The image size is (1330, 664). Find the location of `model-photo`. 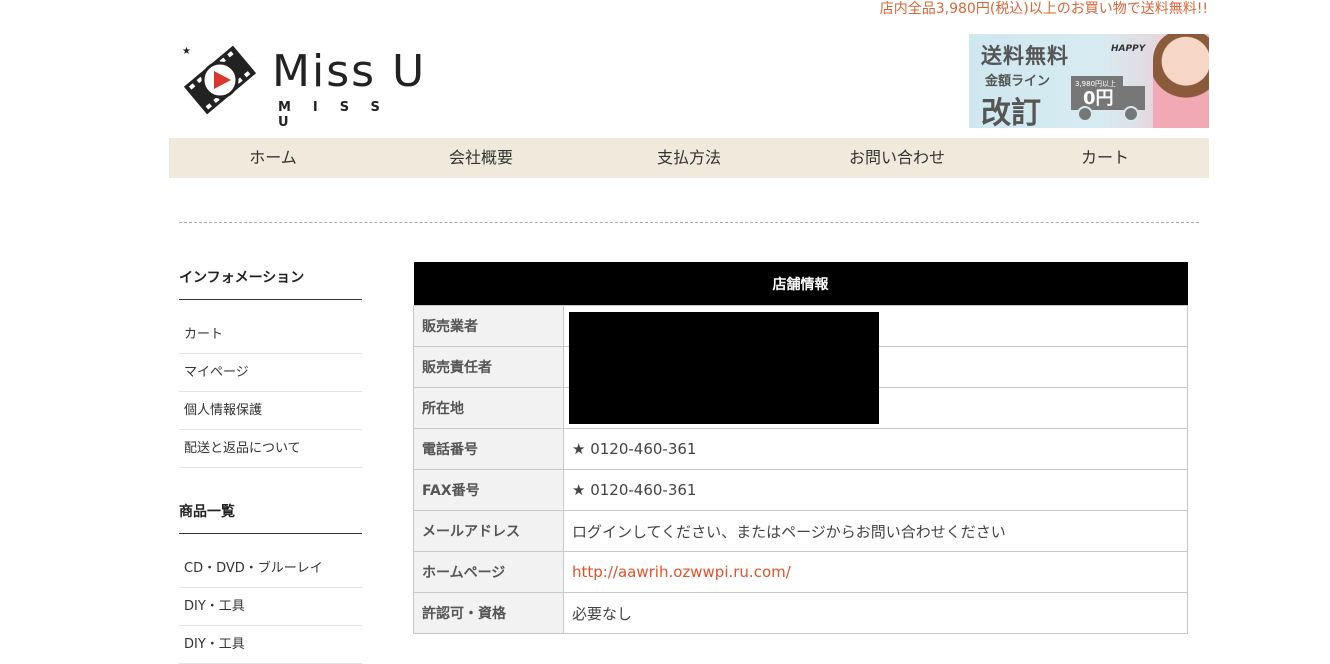

model-photo is located at coordinates (1181, 81).